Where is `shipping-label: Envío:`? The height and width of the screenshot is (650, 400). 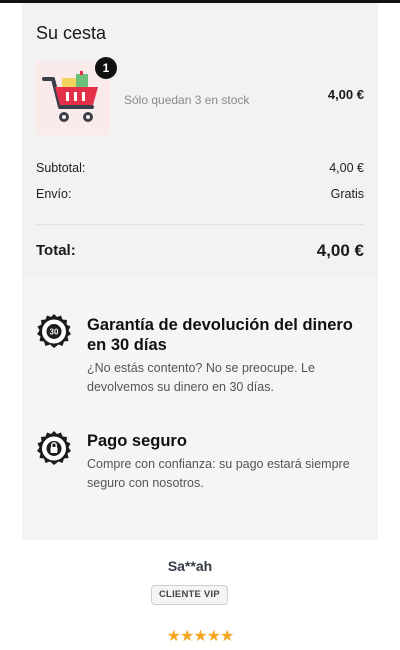 shipping-label: Envío: is located at coordinates (54, 194).